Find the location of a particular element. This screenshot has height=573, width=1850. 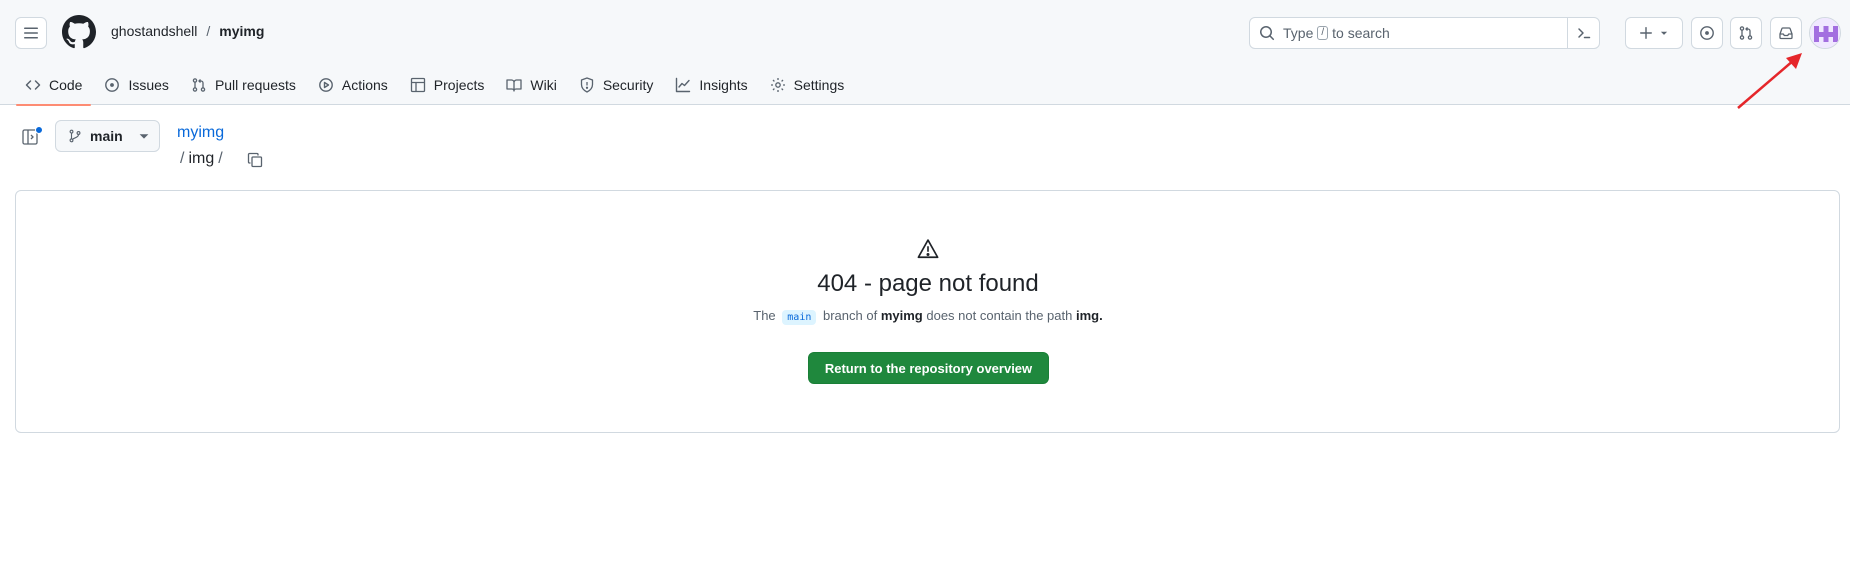

tab-issues: Issues is located at coordinates (136, 84).